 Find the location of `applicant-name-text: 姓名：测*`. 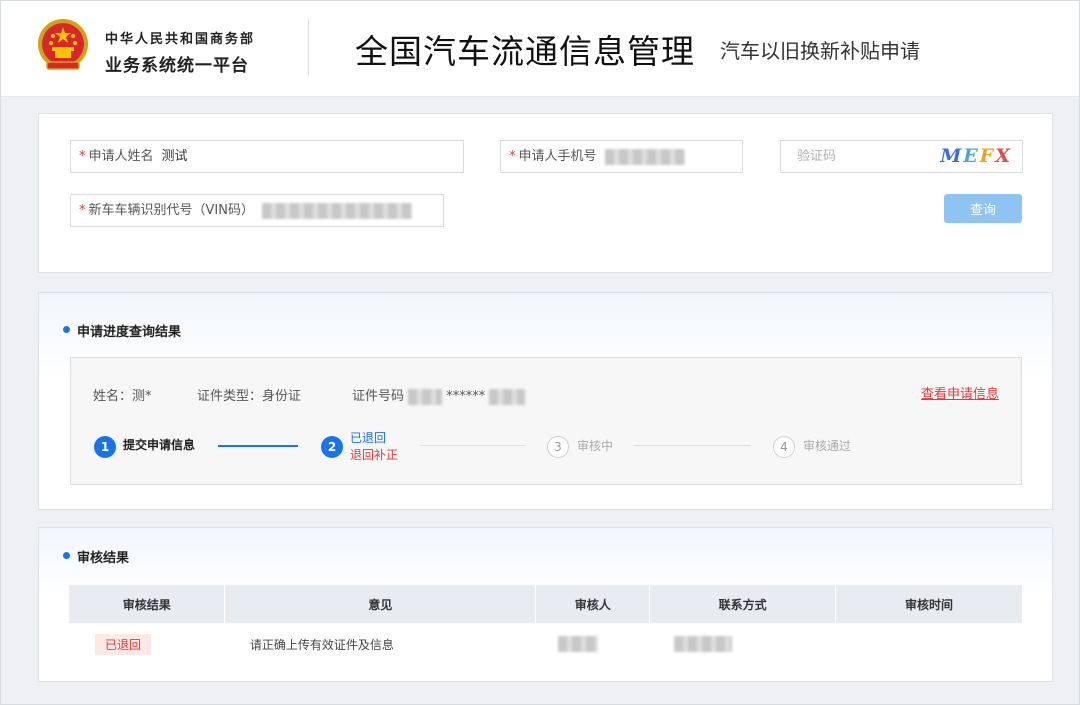

applicant-name-text: 姓名：测* is located at coordinates (122, 396).